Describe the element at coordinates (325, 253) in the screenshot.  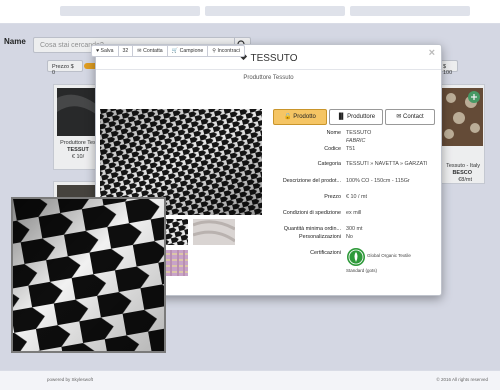
I see `spec-key: Certificazioni` at that location.